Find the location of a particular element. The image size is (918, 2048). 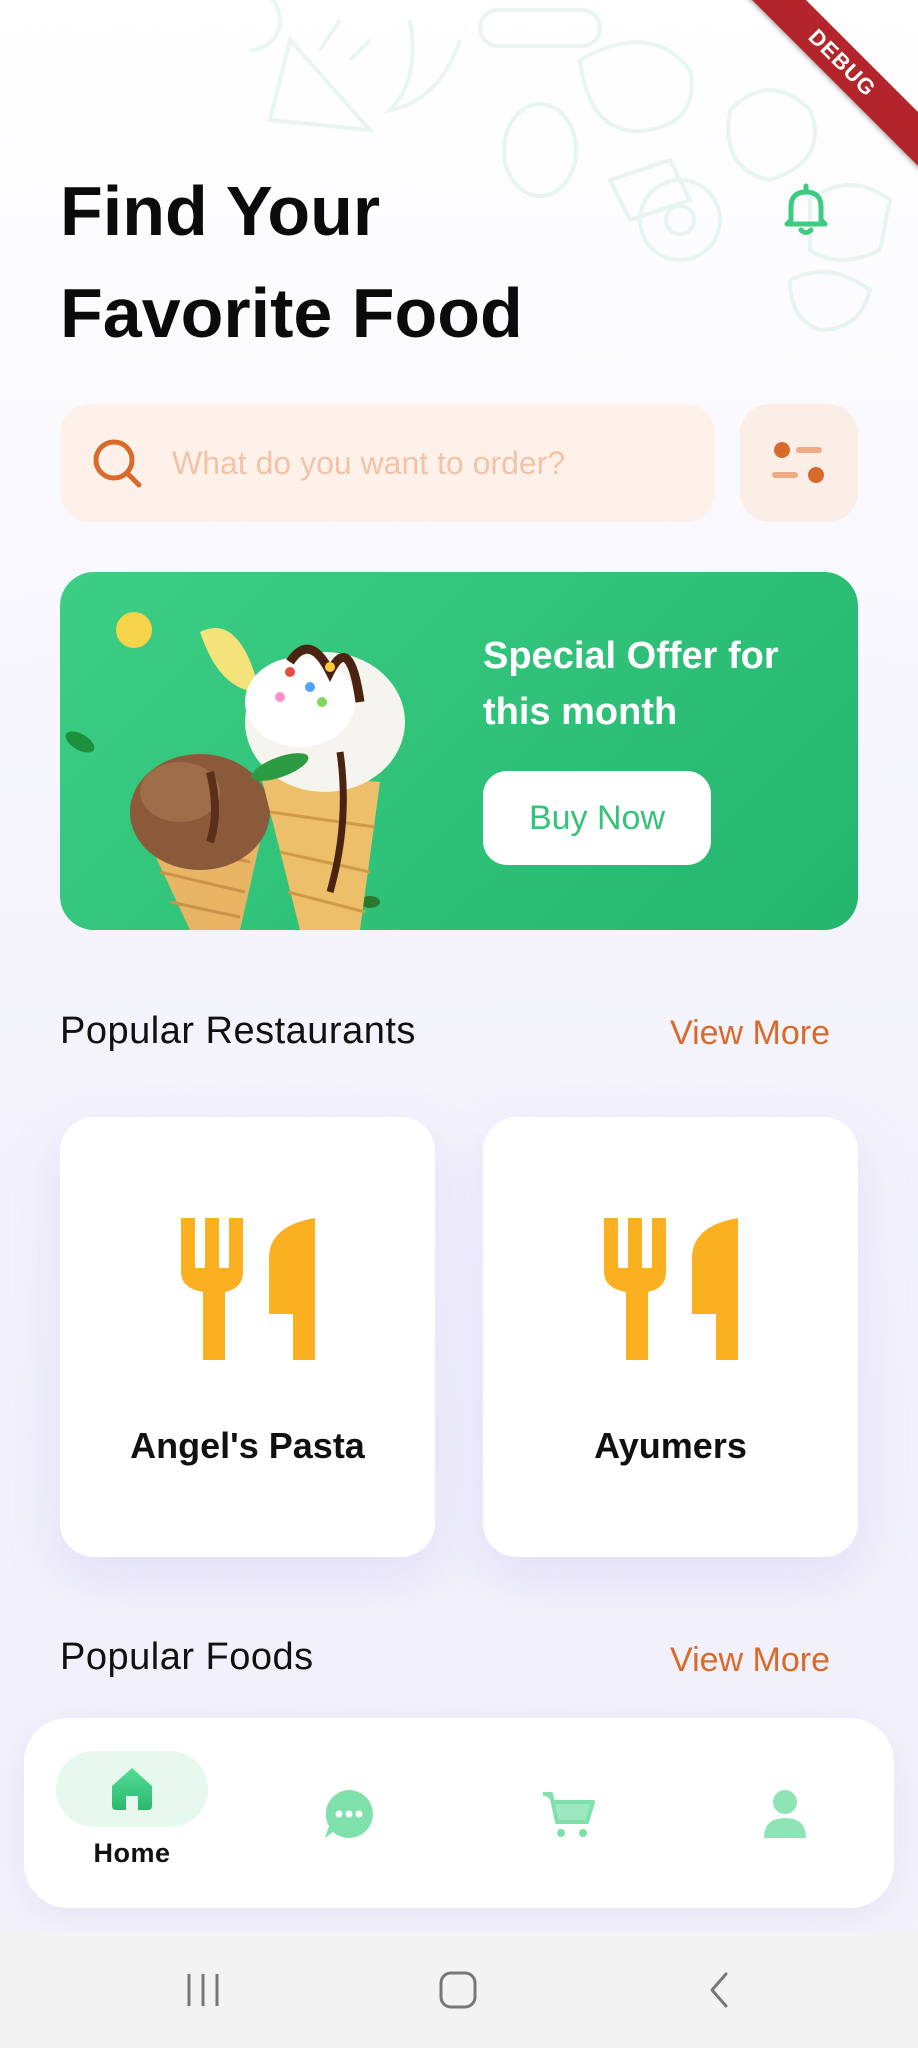

foods-view-more-link: View More is located at coordinates (750, 1660).